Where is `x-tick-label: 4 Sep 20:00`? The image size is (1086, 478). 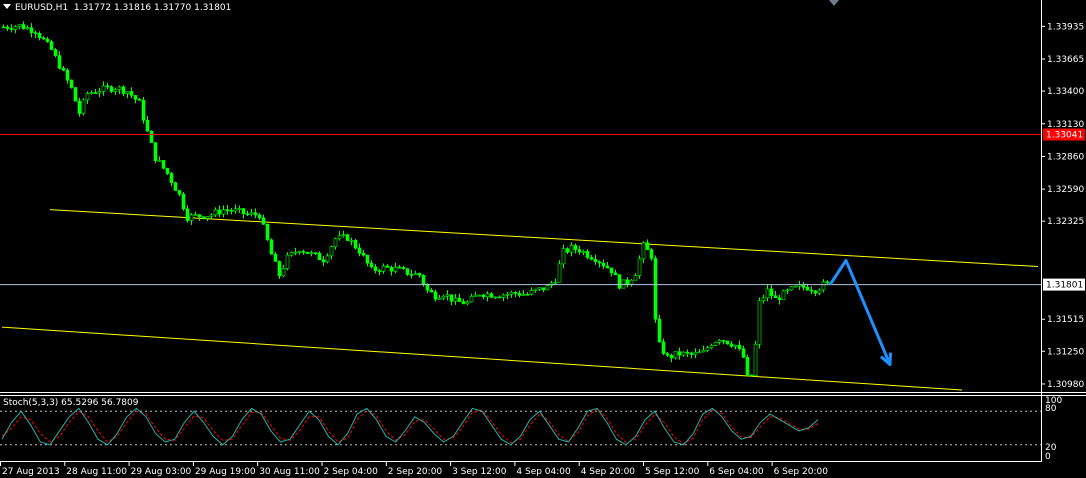 x-tick-label: 4 Sep 20:00 is located at coordinates (608, 472).